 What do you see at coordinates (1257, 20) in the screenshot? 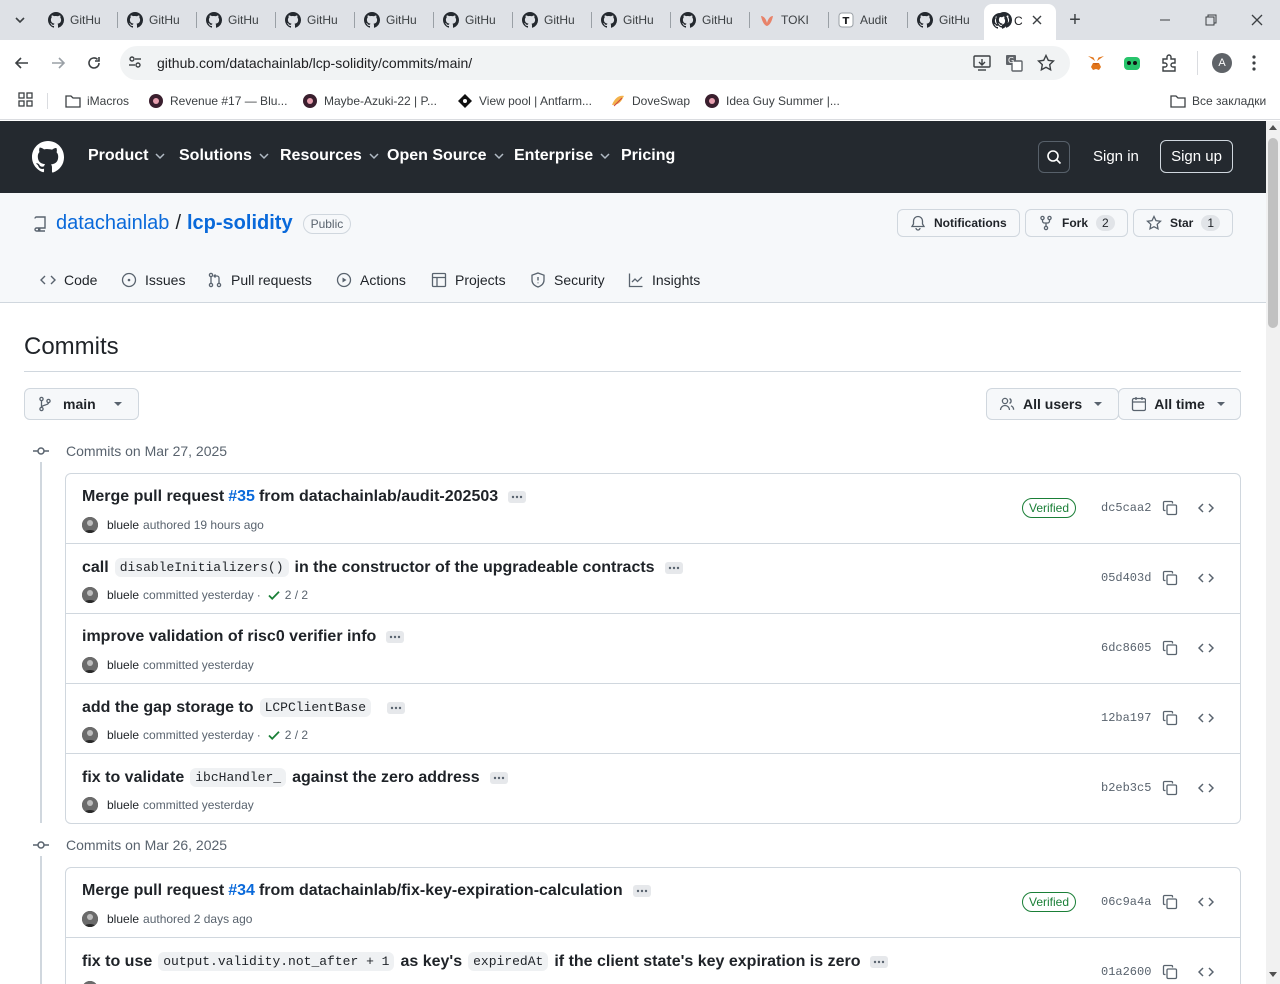
I see `close-window-button` at bounding box center [1257, 20].